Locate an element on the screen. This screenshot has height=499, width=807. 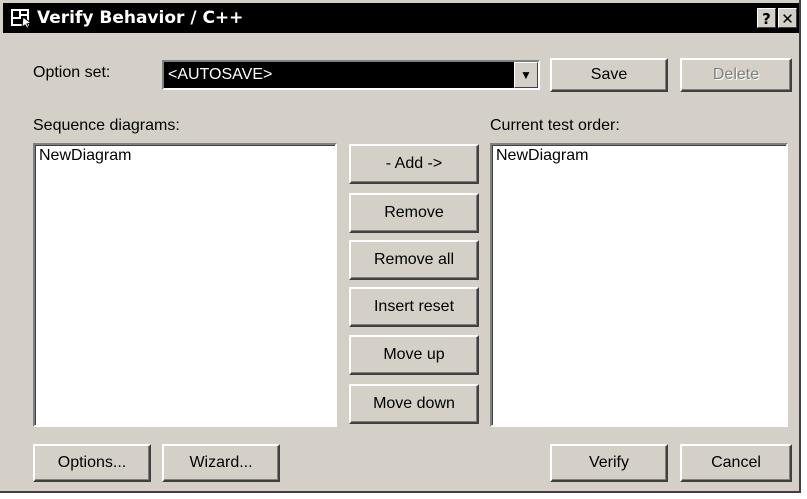
cancel-button: Cancel is located at coordinates (736, 463).